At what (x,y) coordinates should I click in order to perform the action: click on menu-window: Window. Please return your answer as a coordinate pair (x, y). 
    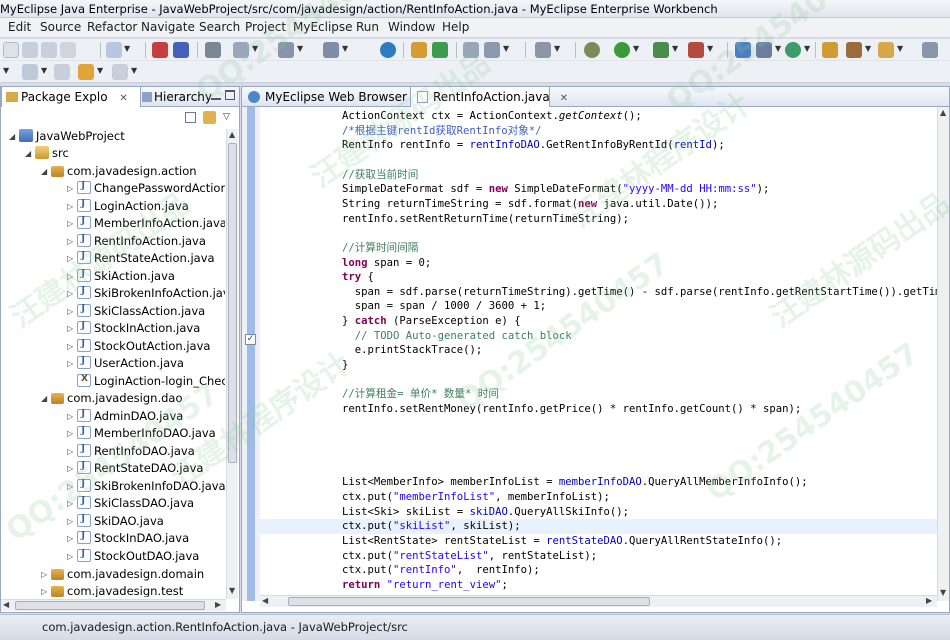
    Looking at the image, I should click on (411, 27).